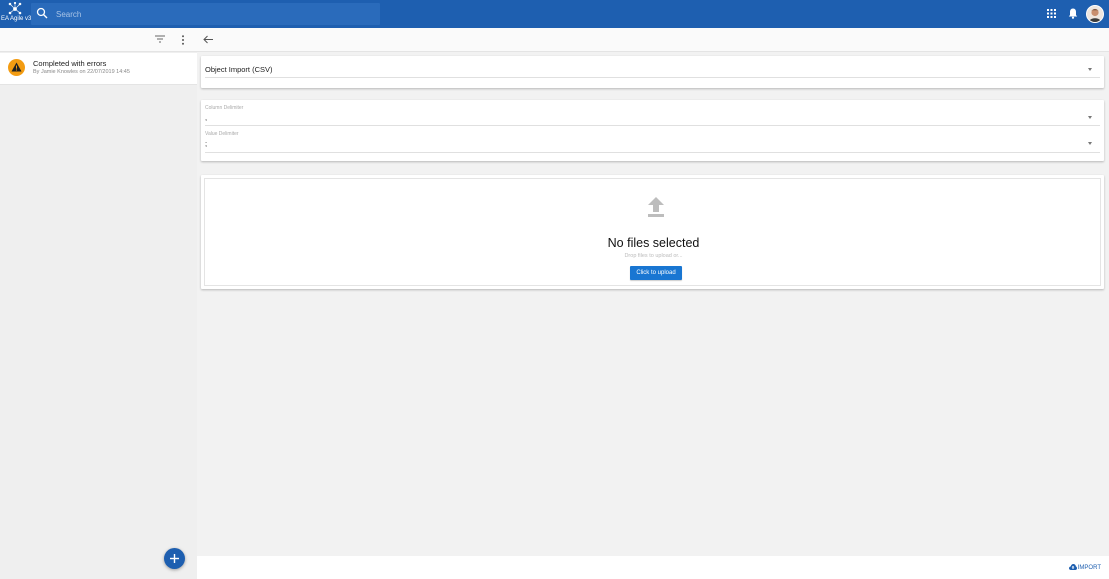 Image resolution: width=1109 pixels, height=579 pixels. Describe the element at coordinates (160, 39) in the screenshot. I see `filter-icon` at that location.